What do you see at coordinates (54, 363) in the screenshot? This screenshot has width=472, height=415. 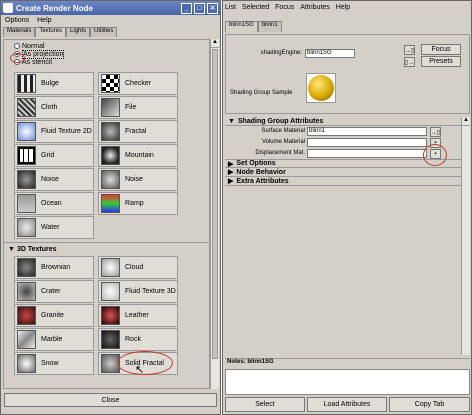 I see `texture-snow: Snow` at bounding box center [54, 363].